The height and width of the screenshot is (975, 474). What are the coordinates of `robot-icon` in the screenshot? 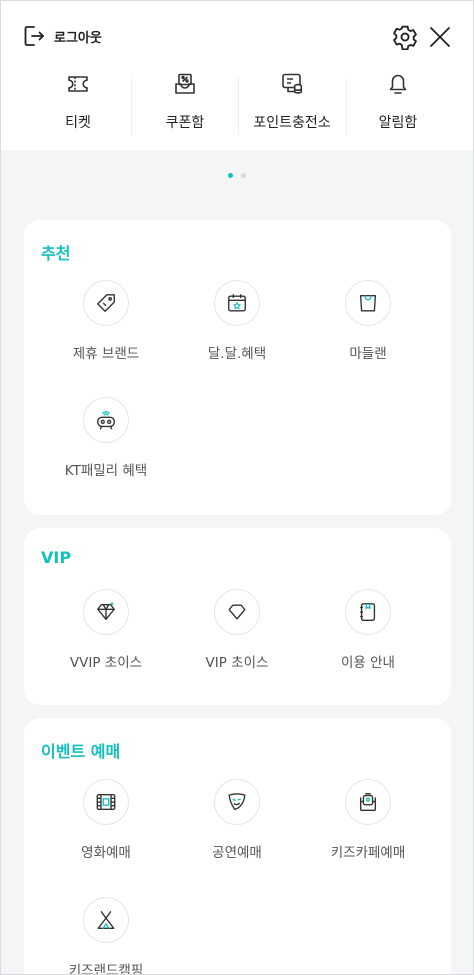 It's located at (106, 420).